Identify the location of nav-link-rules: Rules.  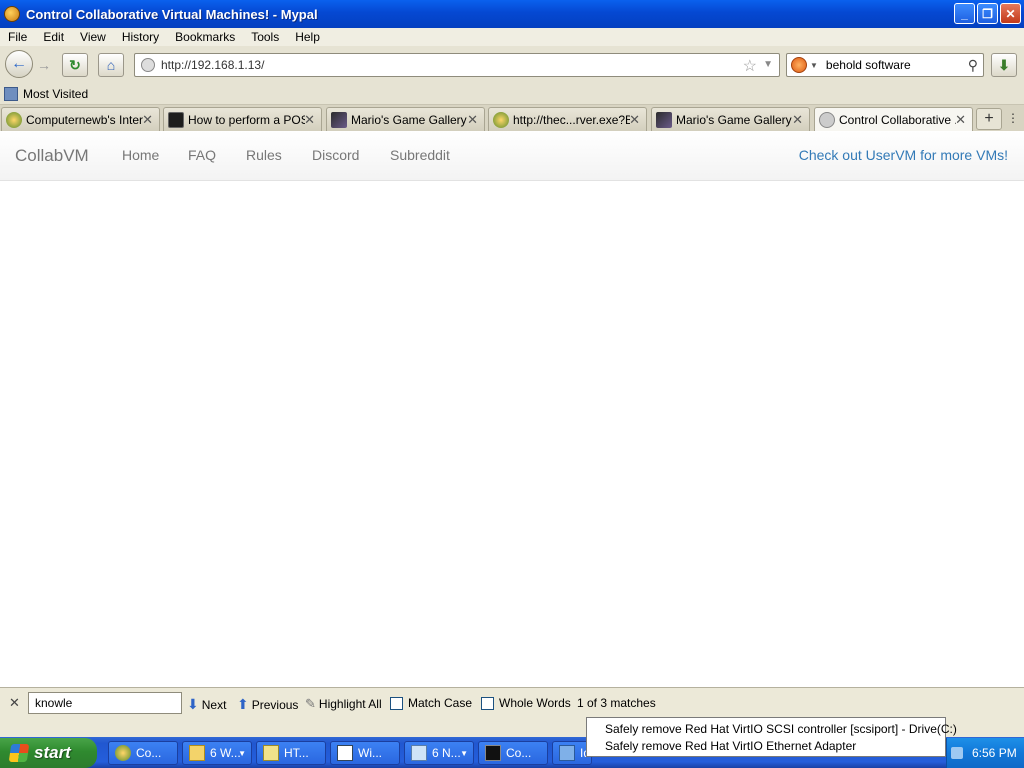
(264, 155).